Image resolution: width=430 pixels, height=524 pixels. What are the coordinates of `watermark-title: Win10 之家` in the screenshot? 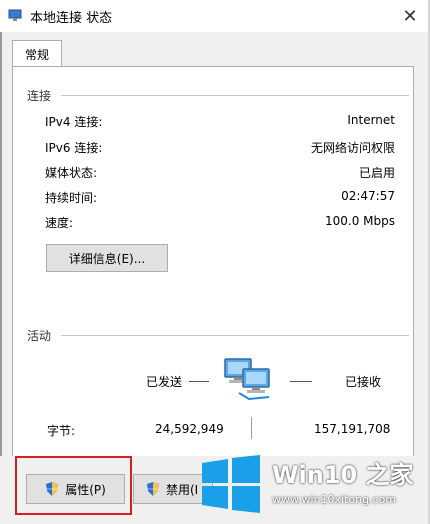 It's located at (343, 475).